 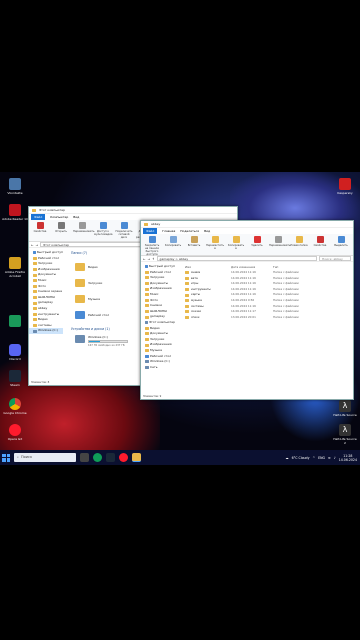 I want to click on media-icon, so click(x=103, y=225).